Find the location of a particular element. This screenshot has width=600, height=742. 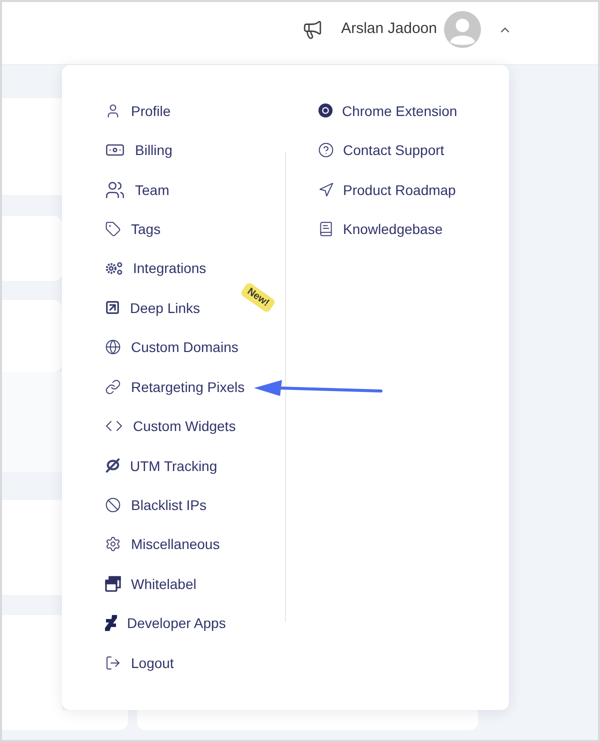

user-name: Arslan Jadoon is located at coordinates (389, 29).